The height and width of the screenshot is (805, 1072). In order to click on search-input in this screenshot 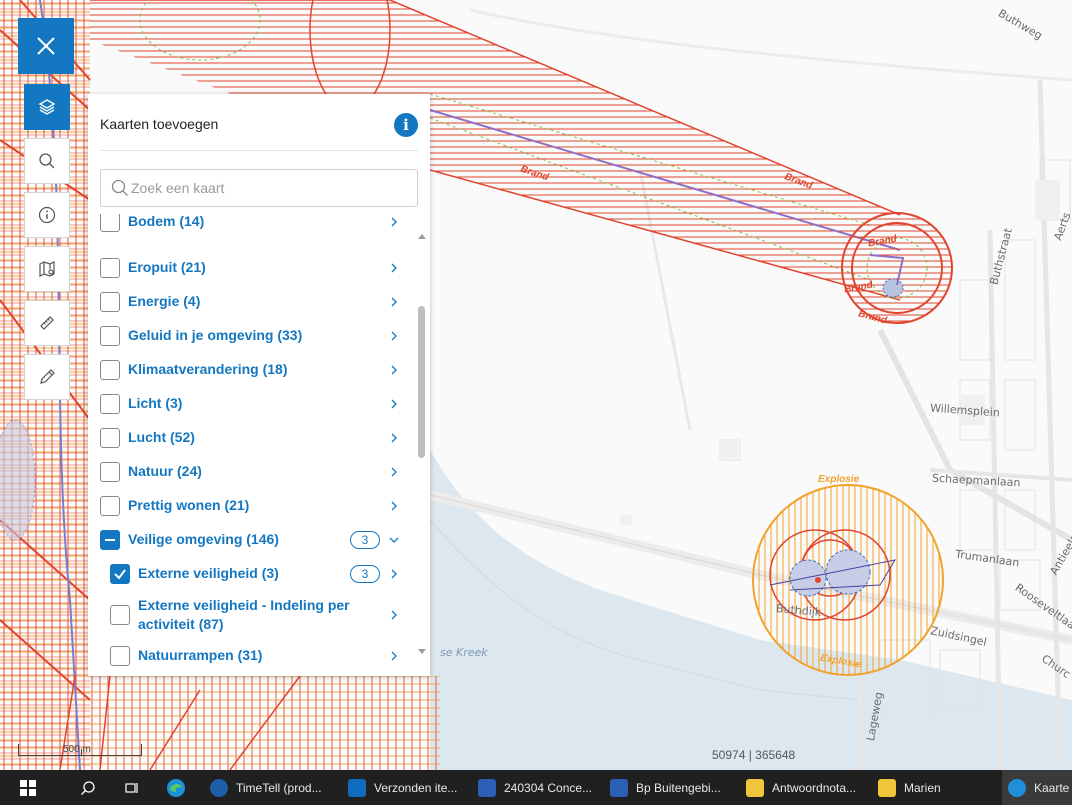, I will do `click(271, 188)`.